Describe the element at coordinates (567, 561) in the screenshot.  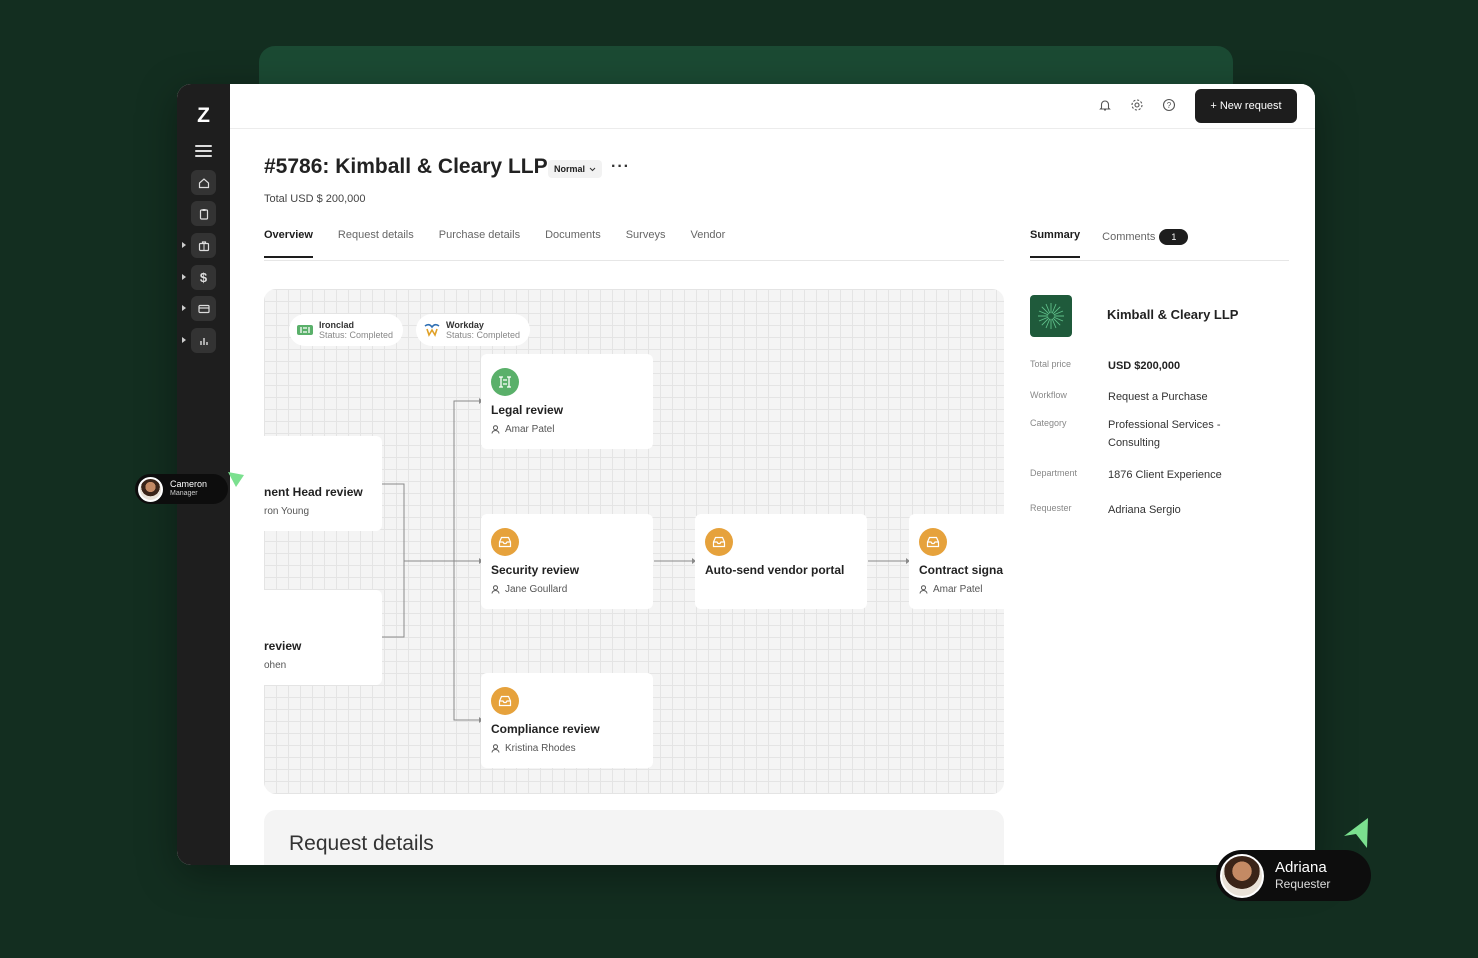
I see `workflow-node-security-review: Security review Jane Goullard` at that location.